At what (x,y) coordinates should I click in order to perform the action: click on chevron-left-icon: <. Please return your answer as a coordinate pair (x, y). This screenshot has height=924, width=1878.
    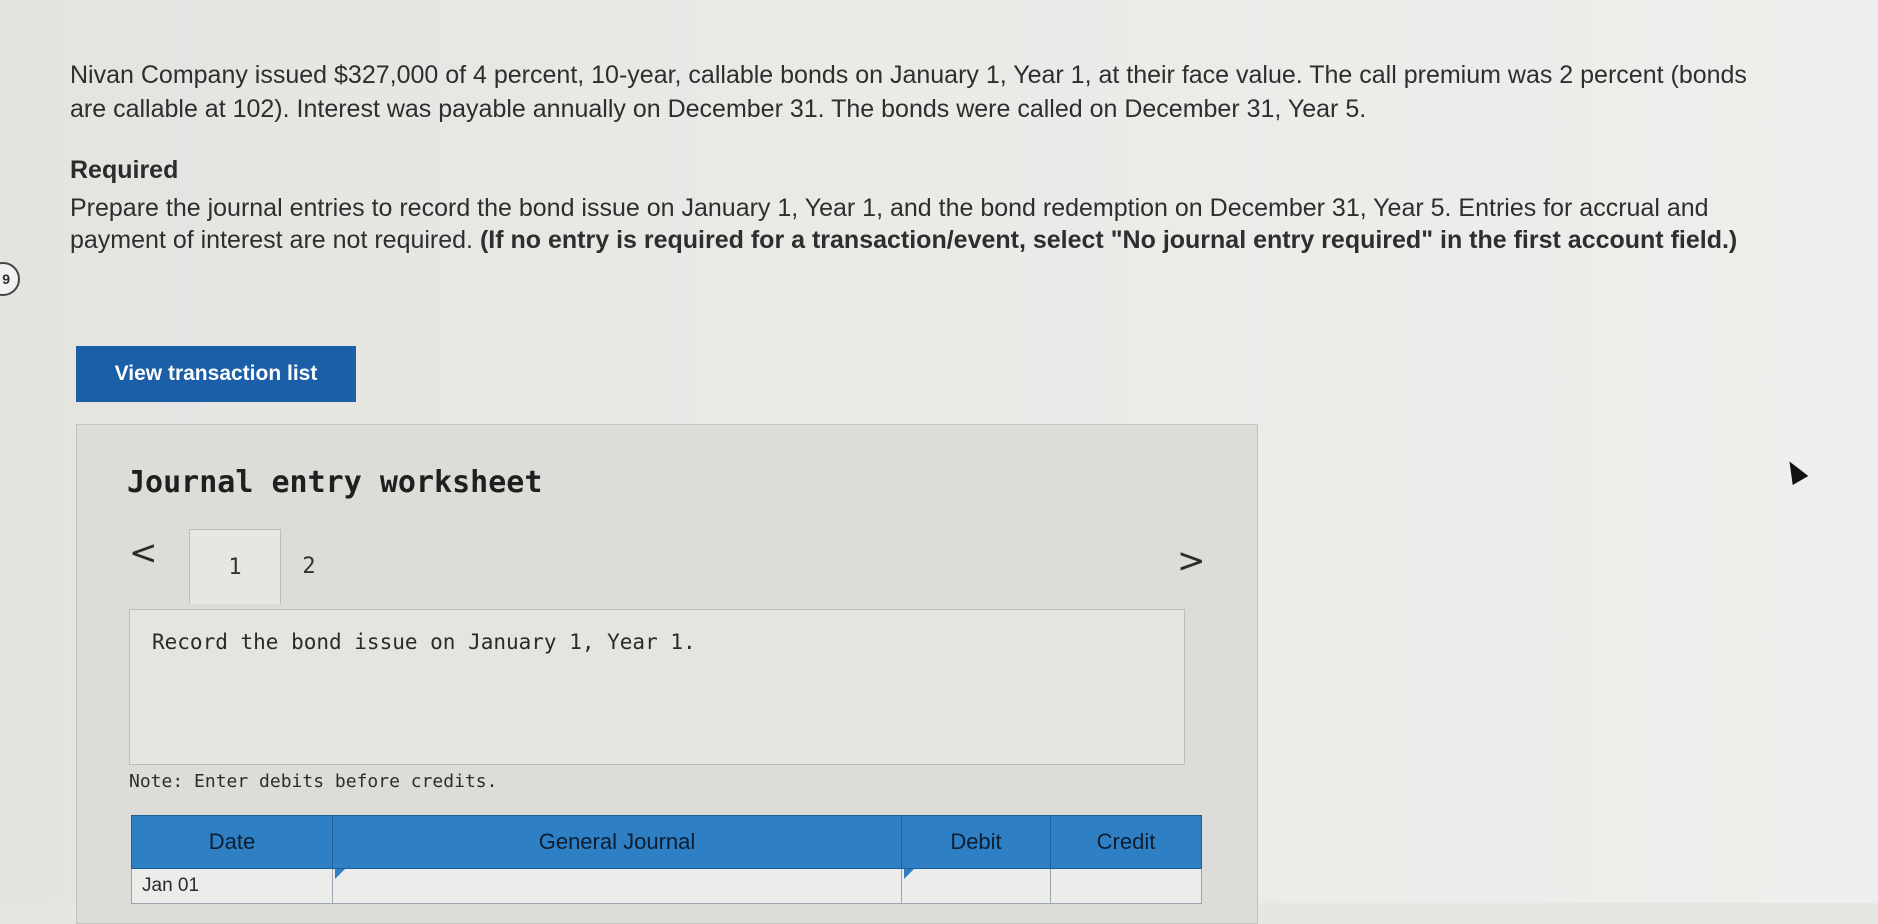
    Looking at the image, I should click on (143, 553).